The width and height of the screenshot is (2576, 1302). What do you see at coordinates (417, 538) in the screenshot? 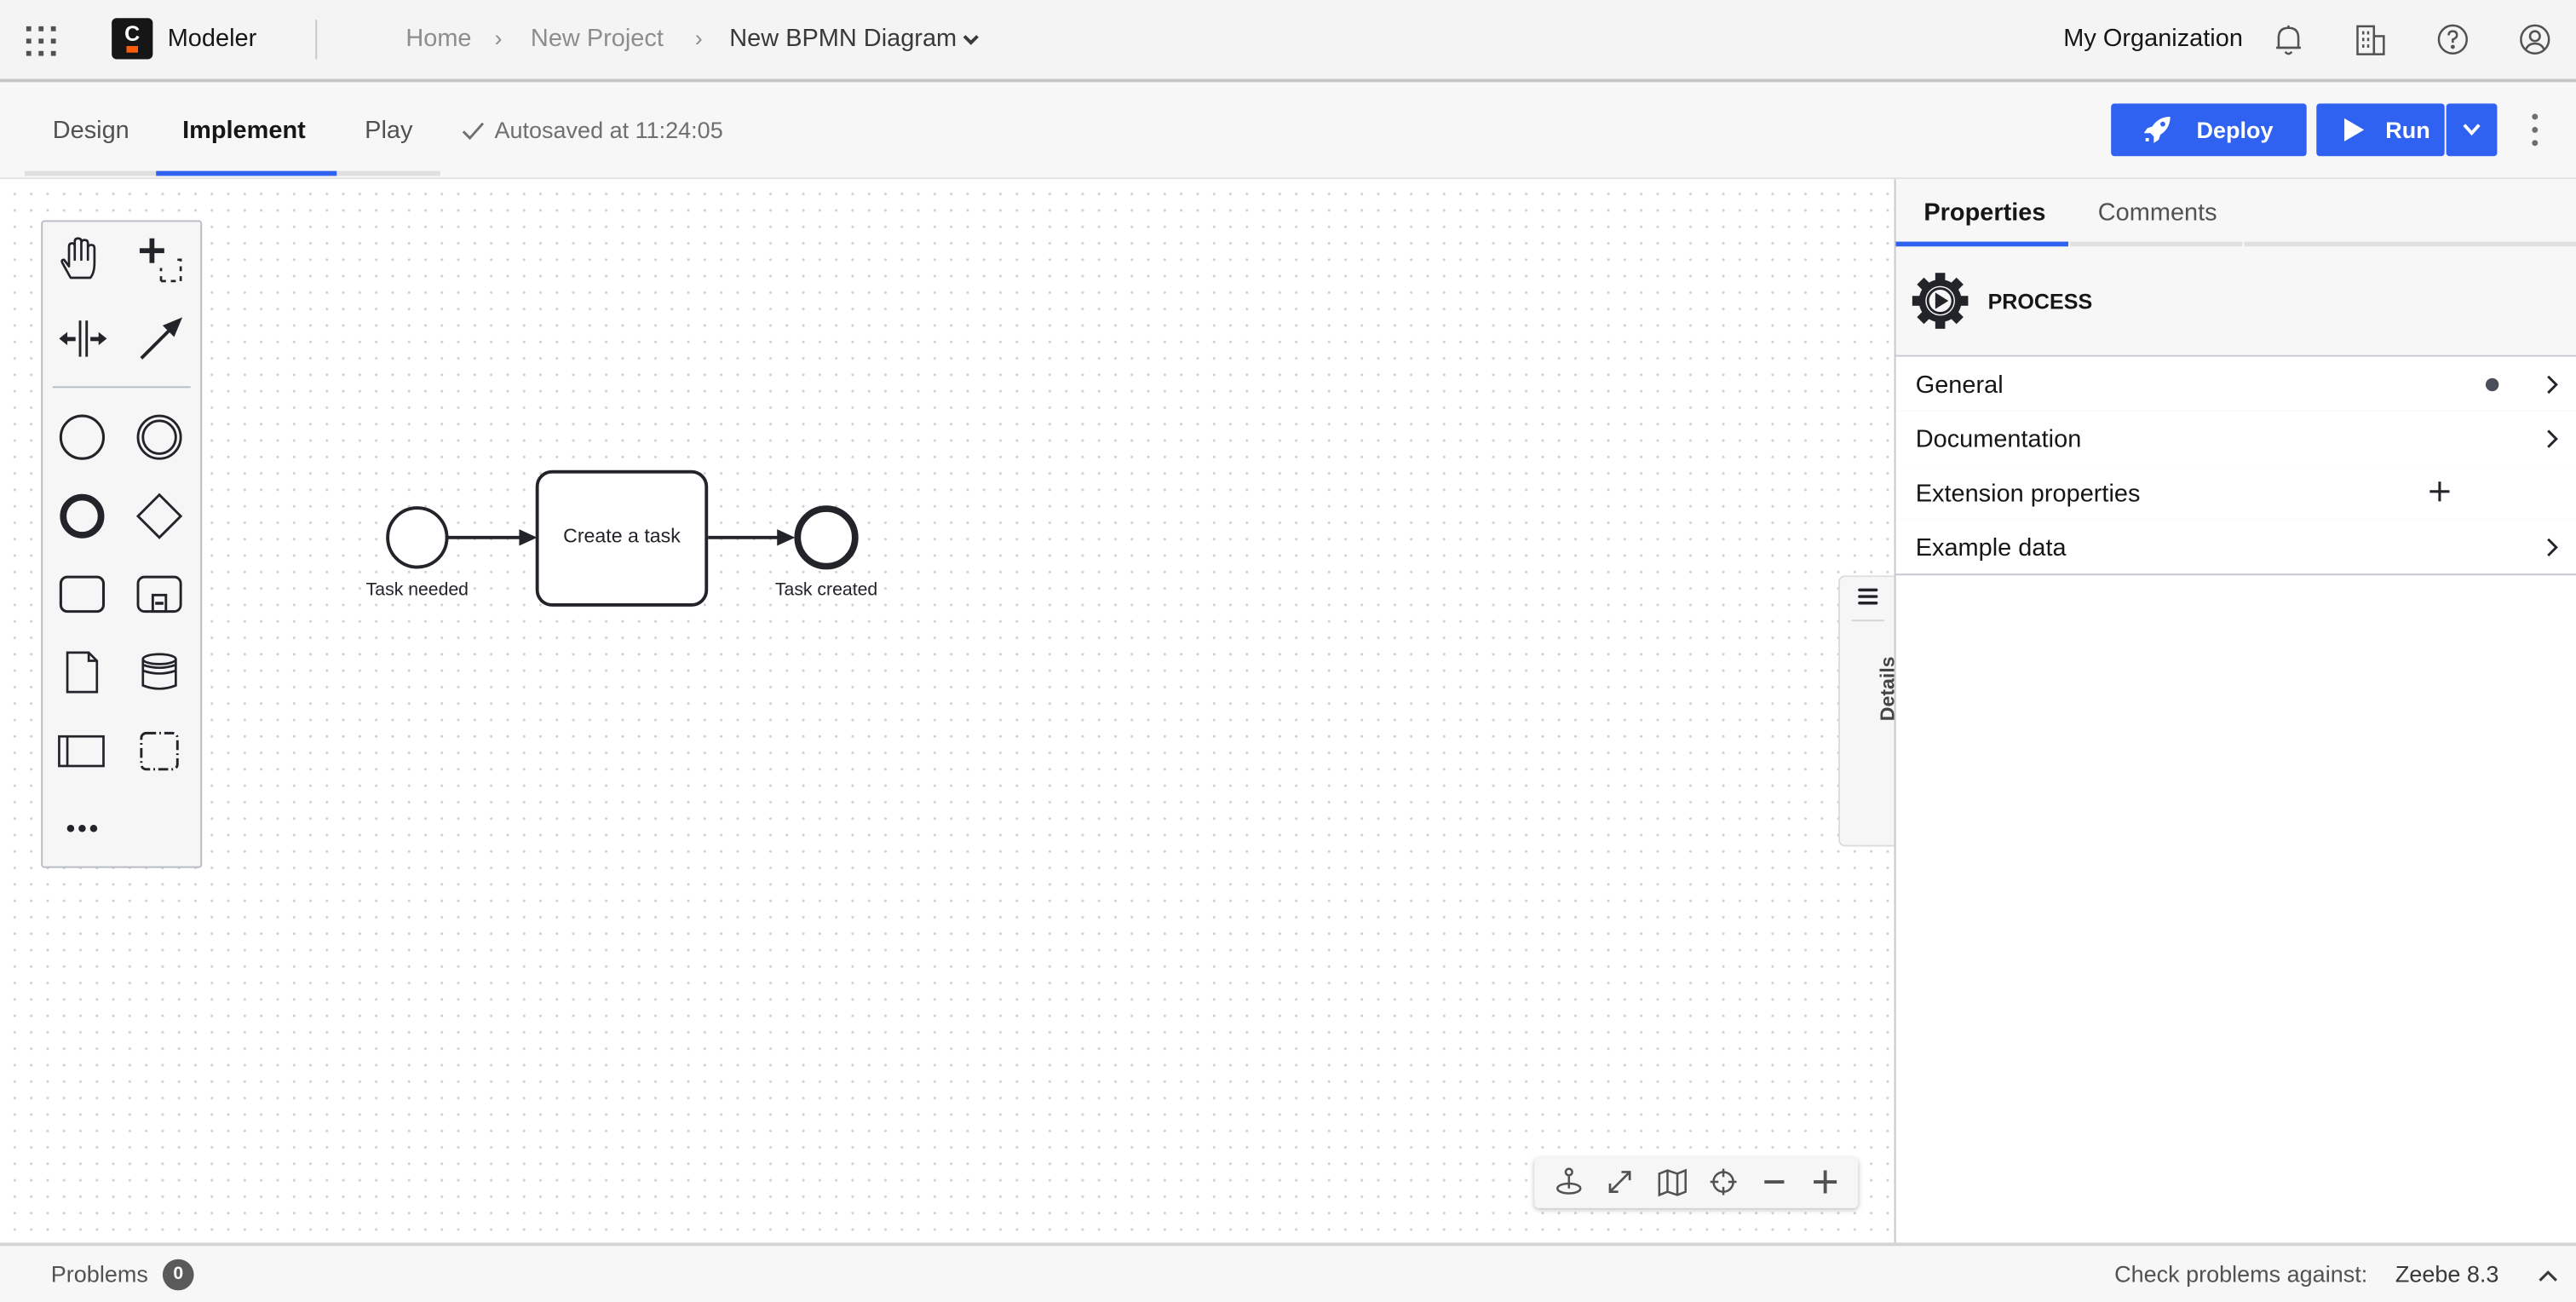
I see `start-event` at bounding box center [417, 538].